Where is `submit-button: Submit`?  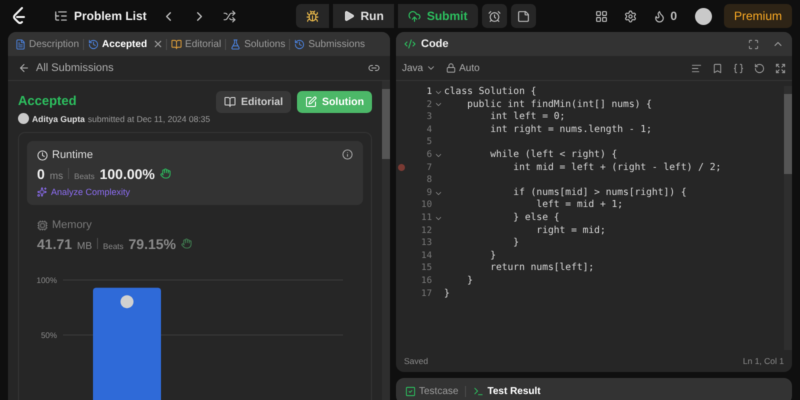 submit-button: Submit is located at coordinates (438, 16).